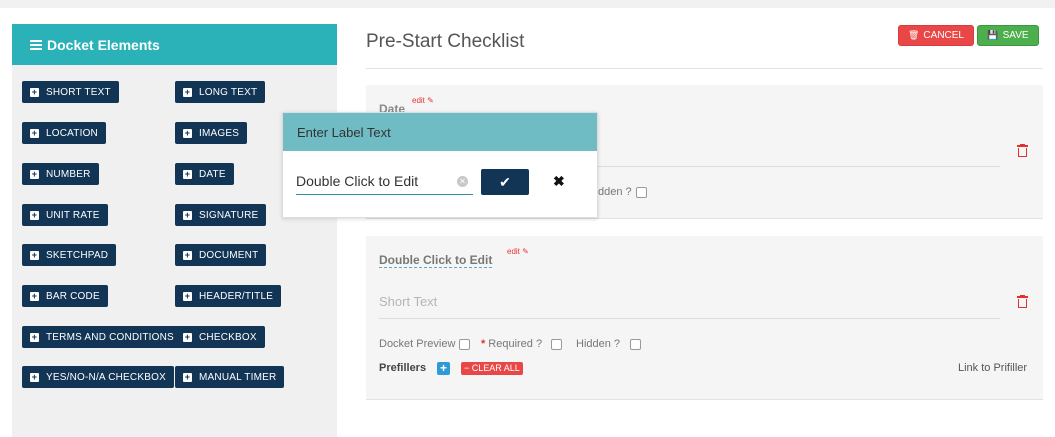  Describe the element at coordinates (799, 166) in the screenshot. I see `date-field-underline` at that location.